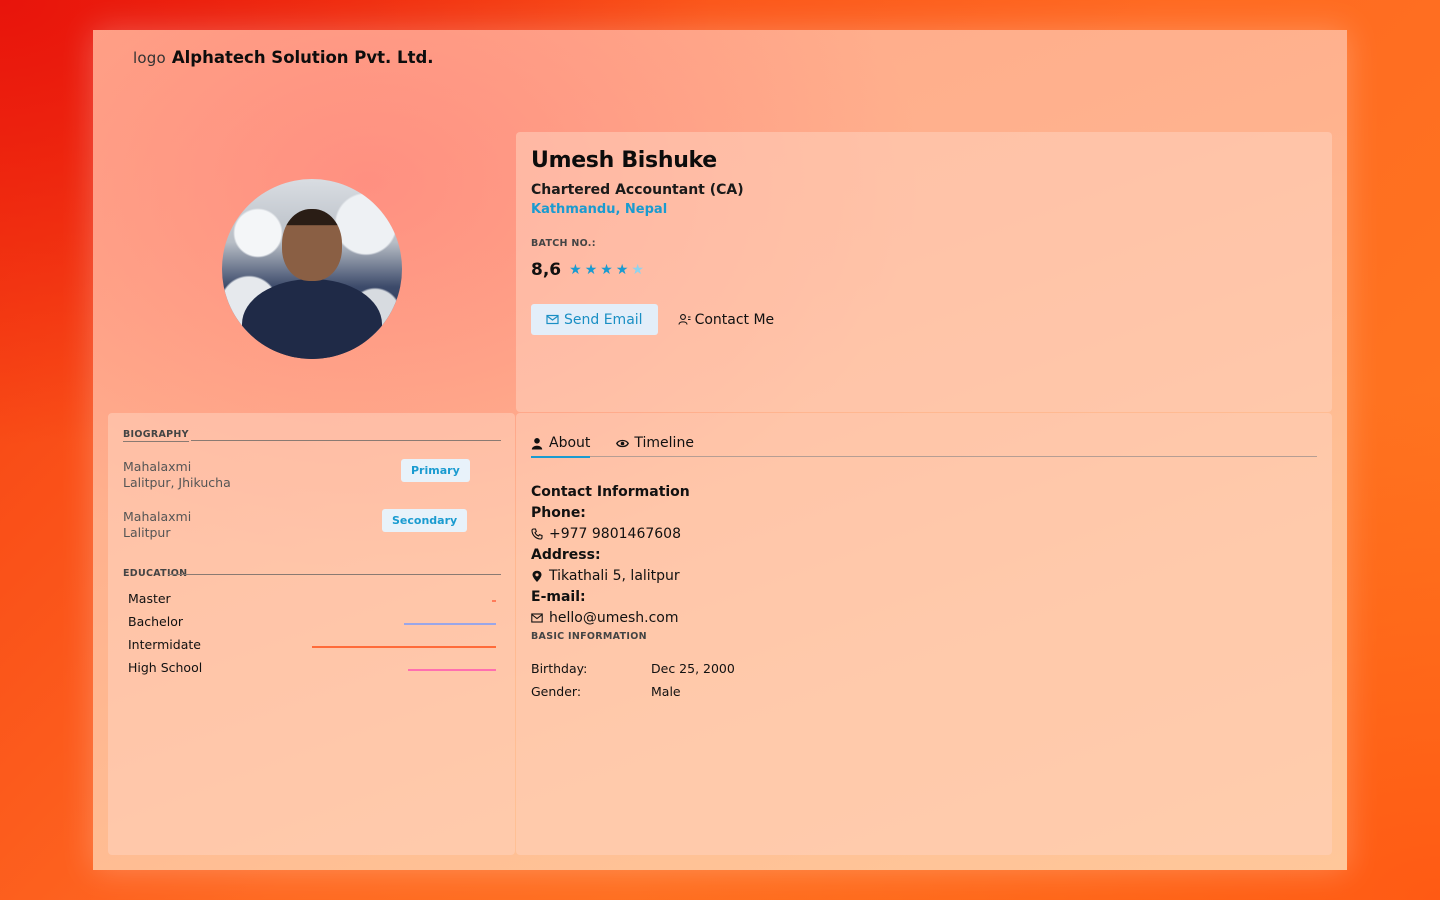 This screenshot has height=900, width=1440. What do you see at coordinates (537, 534) in the screenshot?
I see `phone-icon` at bounding box center [537, 534].